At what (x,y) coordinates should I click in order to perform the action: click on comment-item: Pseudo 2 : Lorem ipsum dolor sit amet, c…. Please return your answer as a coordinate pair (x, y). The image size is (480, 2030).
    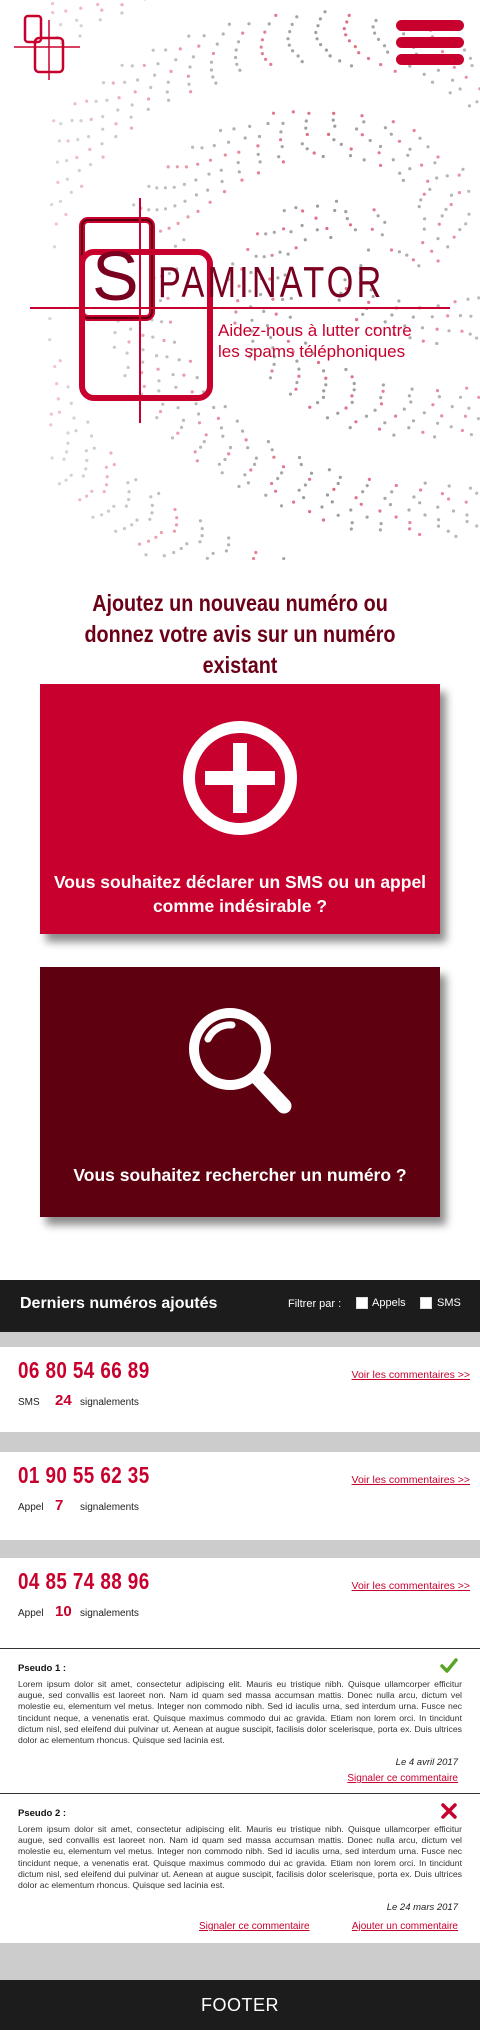
    Looking at the image, I should click on (240, 1868).